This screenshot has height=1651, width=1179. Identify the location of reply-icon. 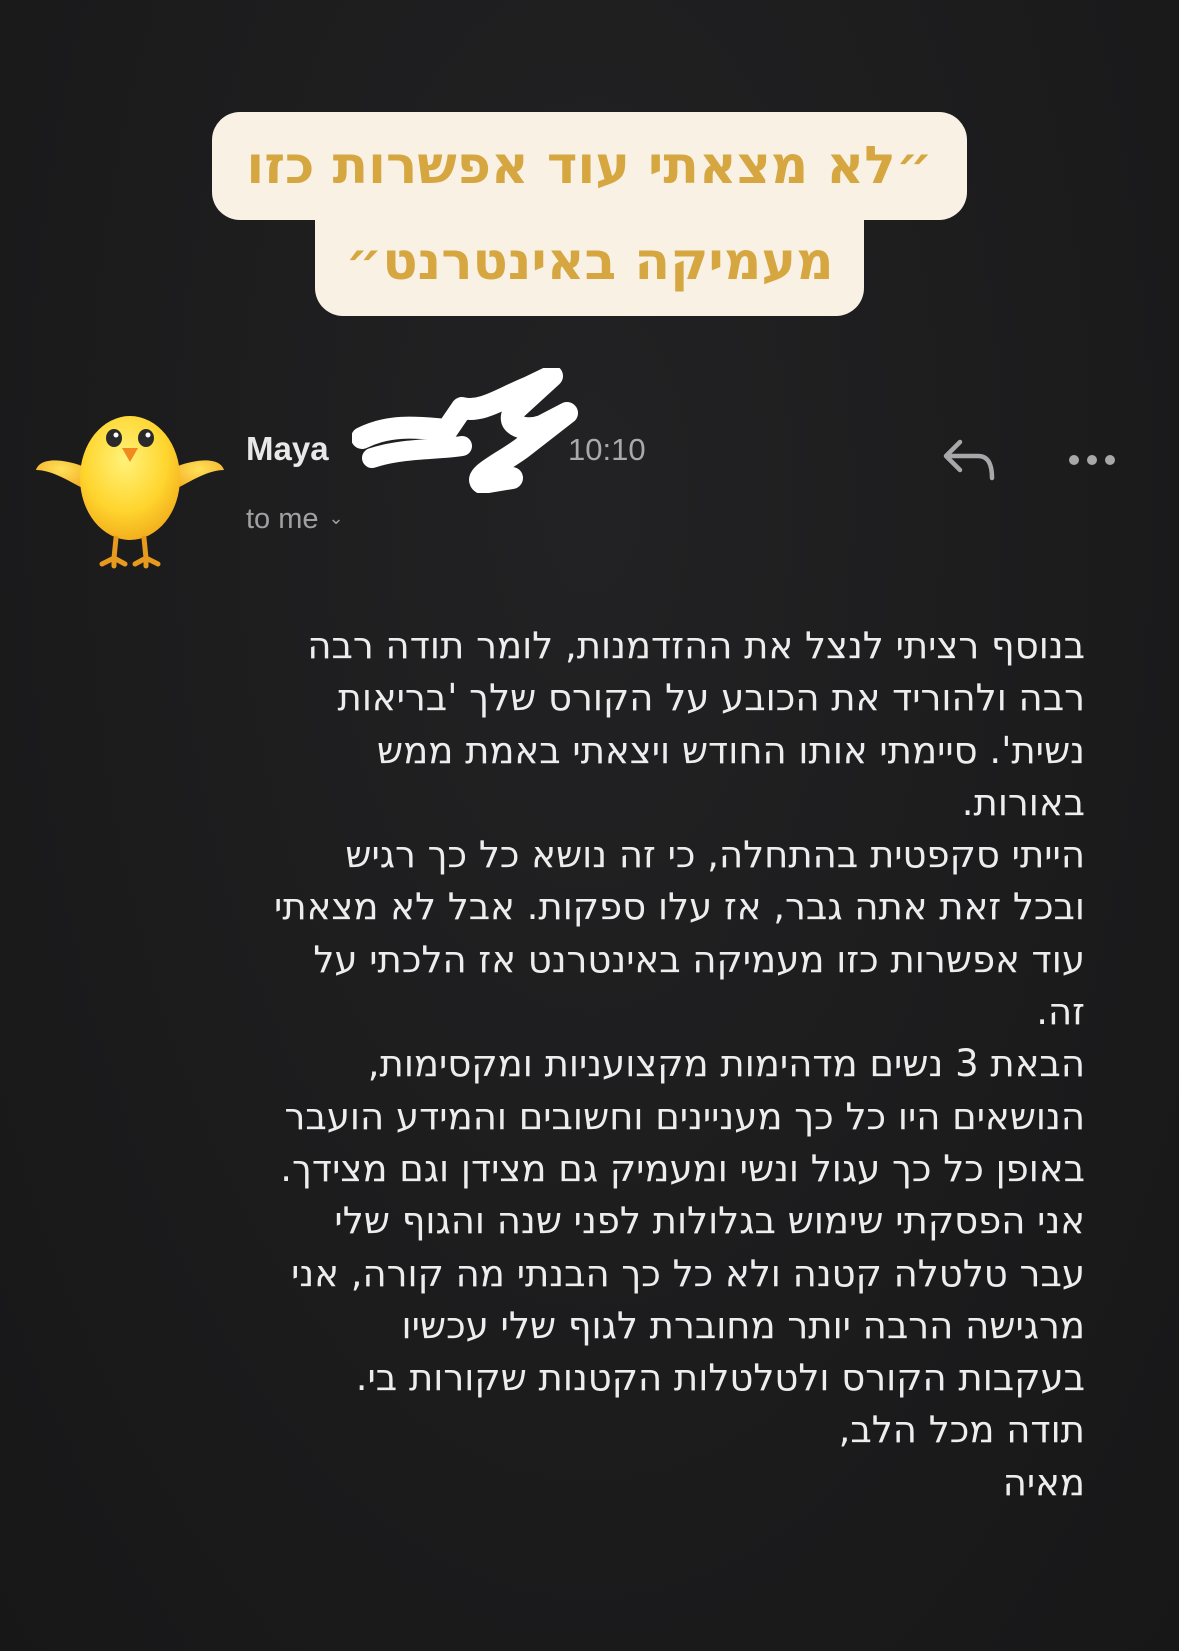
(969, 459).